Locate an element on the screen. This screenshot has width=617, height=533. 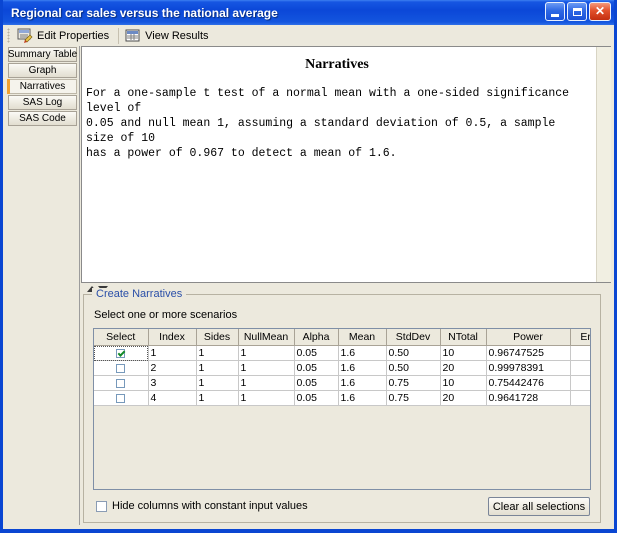
toolbar-button-edit-properties: Edit Properties is located at coordinates (64, 35).